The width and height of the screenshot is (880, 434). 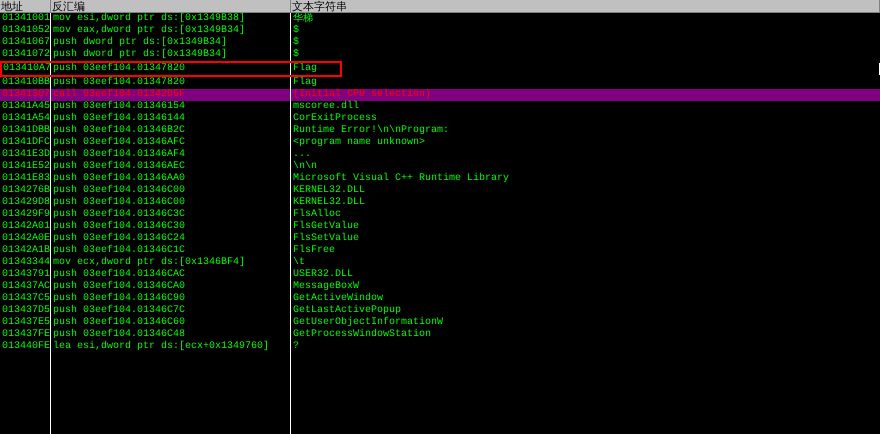 What do you see at coordinates (585, 6) in the screenshot?
I see `column-header: 文本字符串` at bounding box center [585, 6].